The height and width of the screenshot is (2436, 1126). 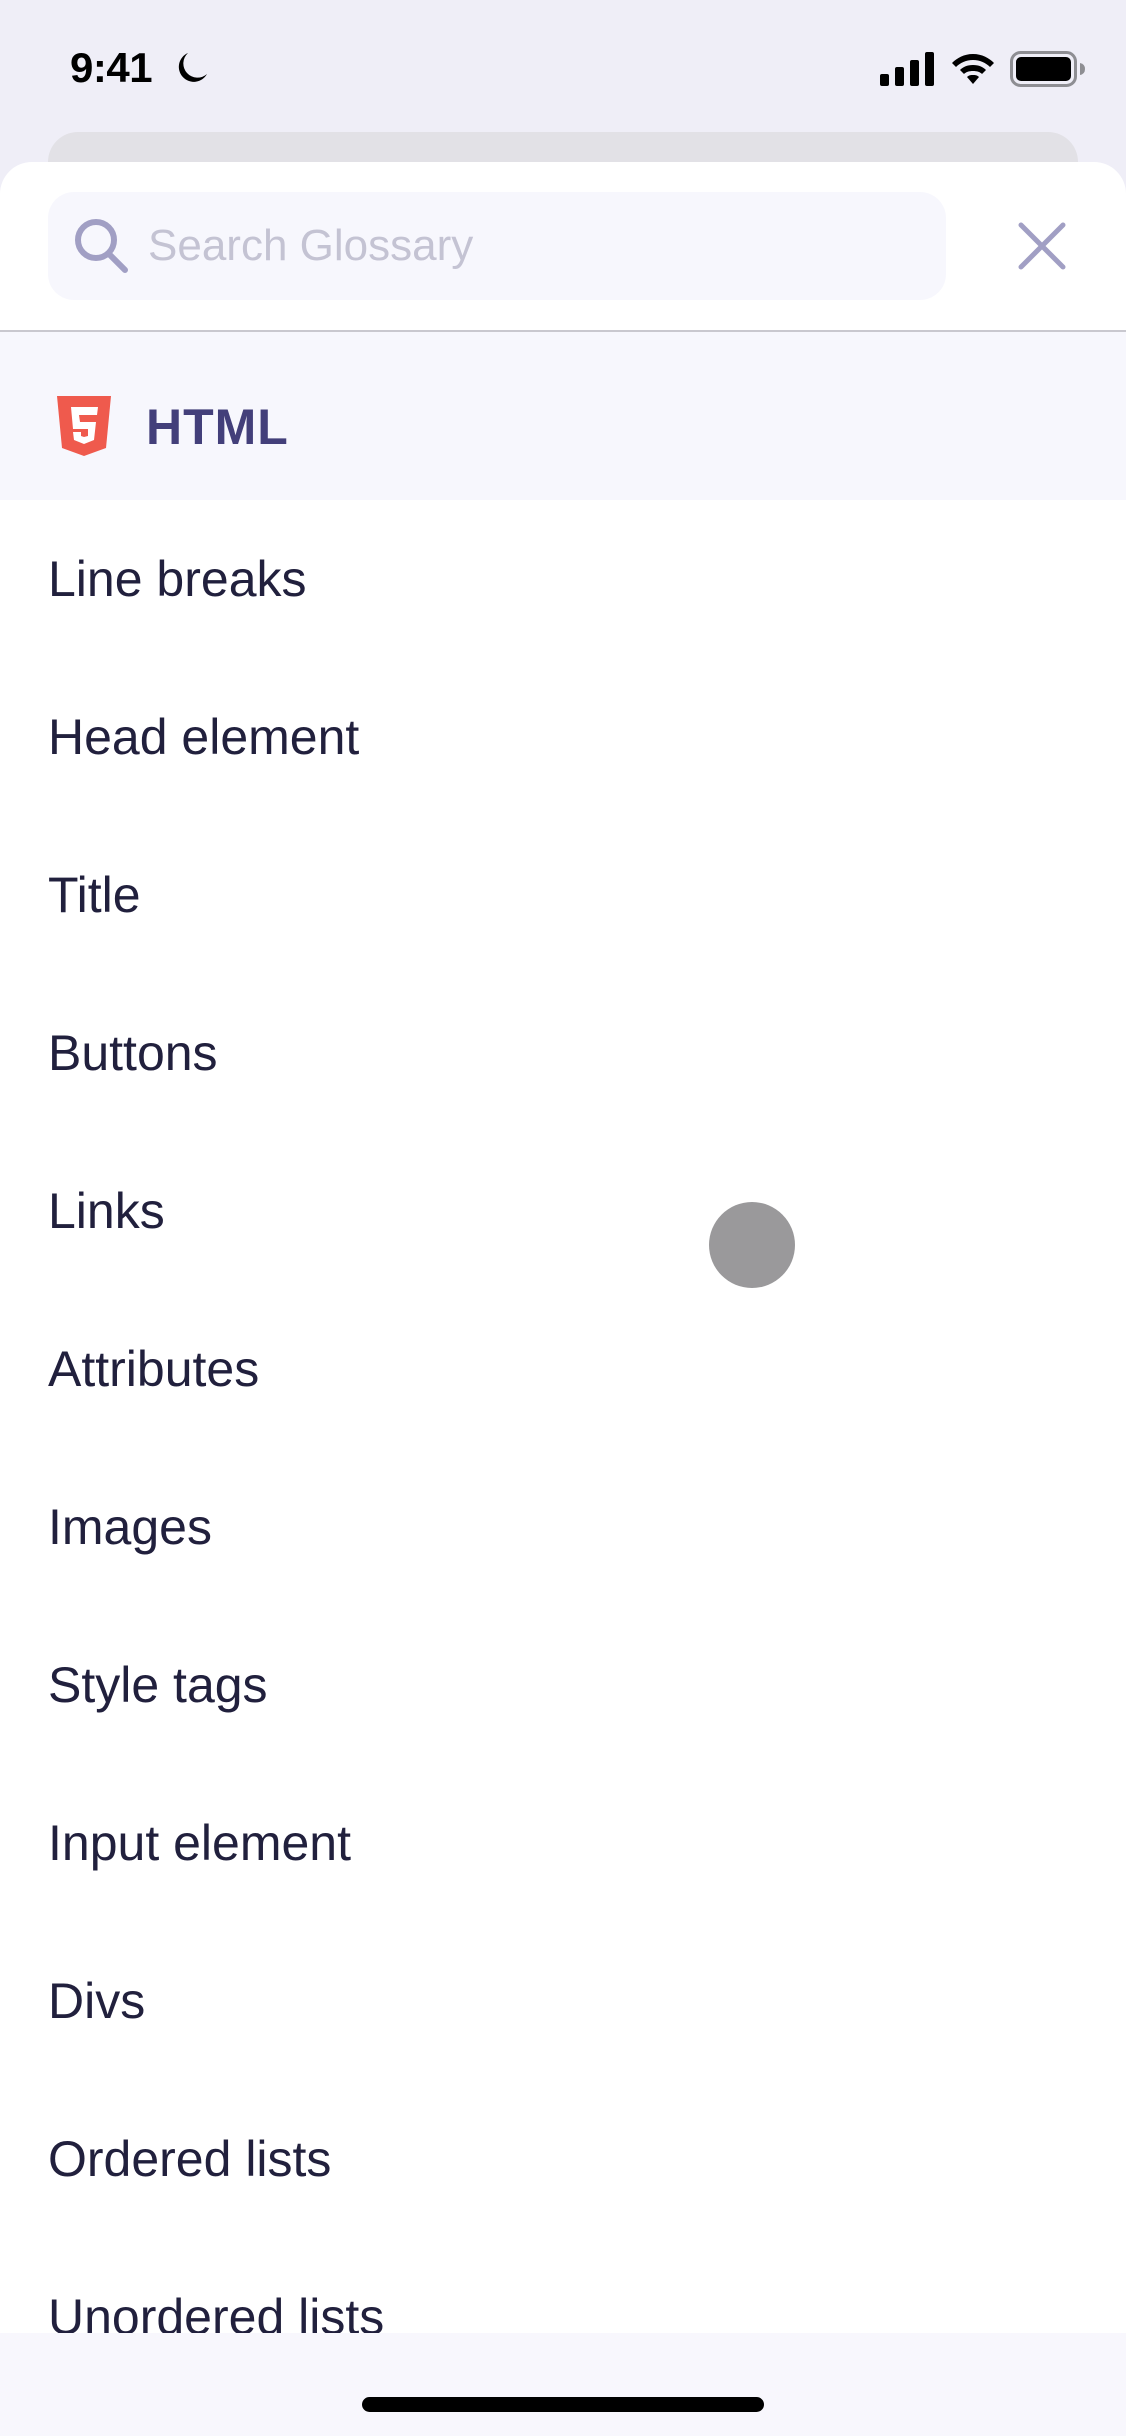 I want to click on list-item: Ordered lists, so click(x=563, y=2159).